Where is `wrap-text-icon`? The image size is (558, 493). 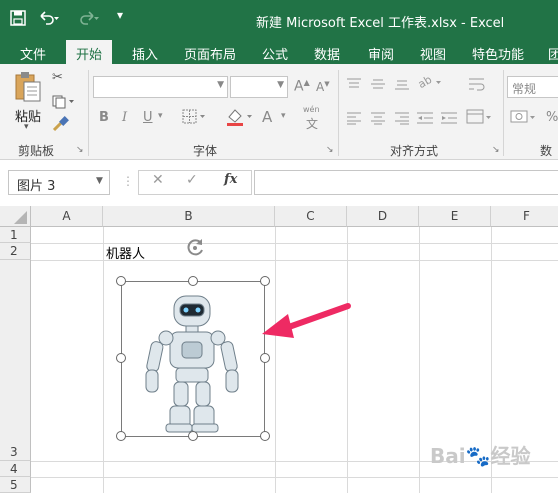
wrap-text-icon is located at coordinates (477, 86).